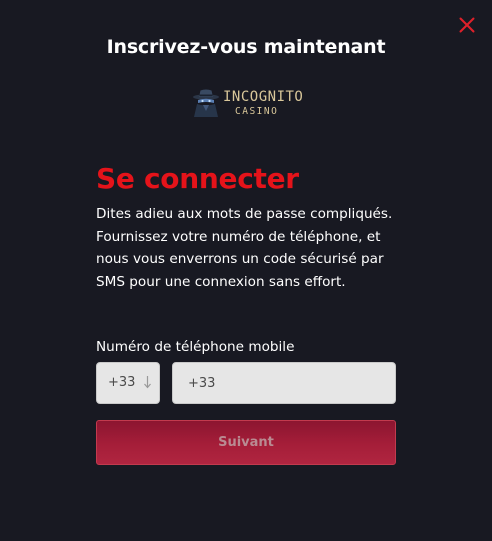 Image resolution: width=492 pixels, height=541 pixels. What do you see at coordinates (197, 178) in the screenshot?
I see `login-heading: Se connecter` at bounding box center [197, 178].